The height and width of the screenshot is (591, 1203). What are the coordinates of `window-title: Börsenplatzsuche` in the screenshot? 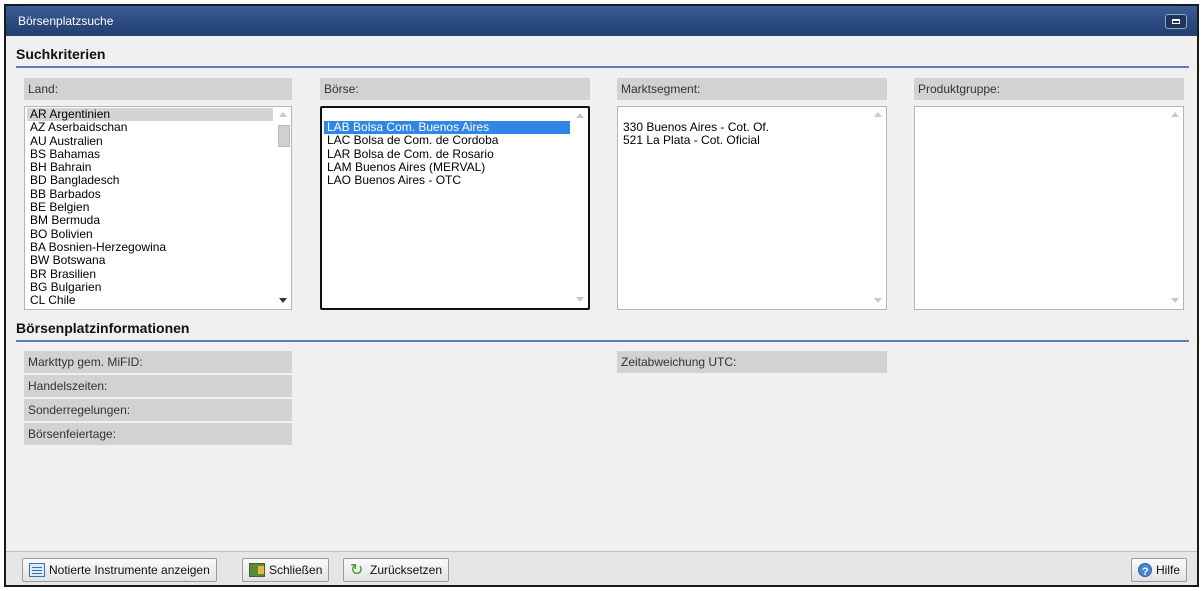 It's located at (66, 21).